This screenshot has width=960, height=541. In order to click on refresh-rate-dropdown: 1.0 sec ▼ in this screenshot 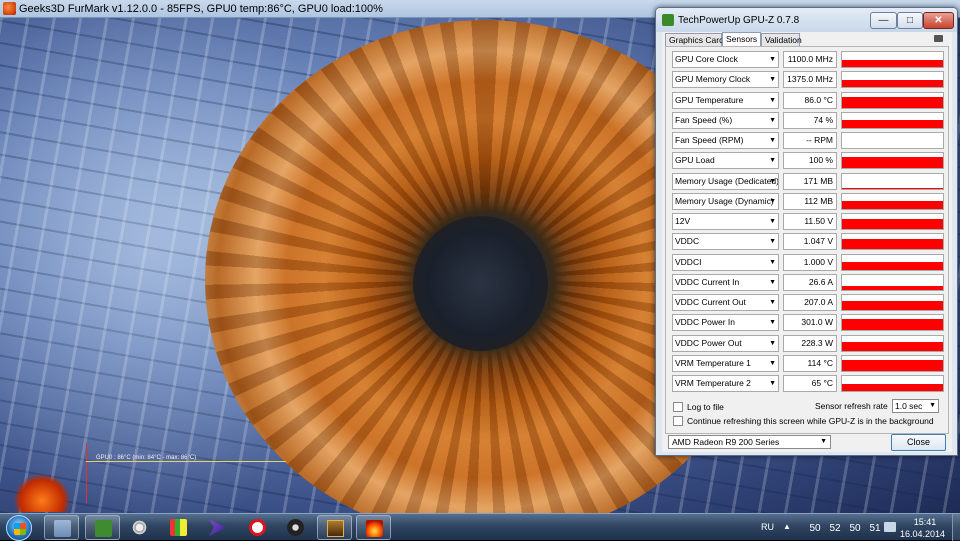, I will do `click(915, 406)`.